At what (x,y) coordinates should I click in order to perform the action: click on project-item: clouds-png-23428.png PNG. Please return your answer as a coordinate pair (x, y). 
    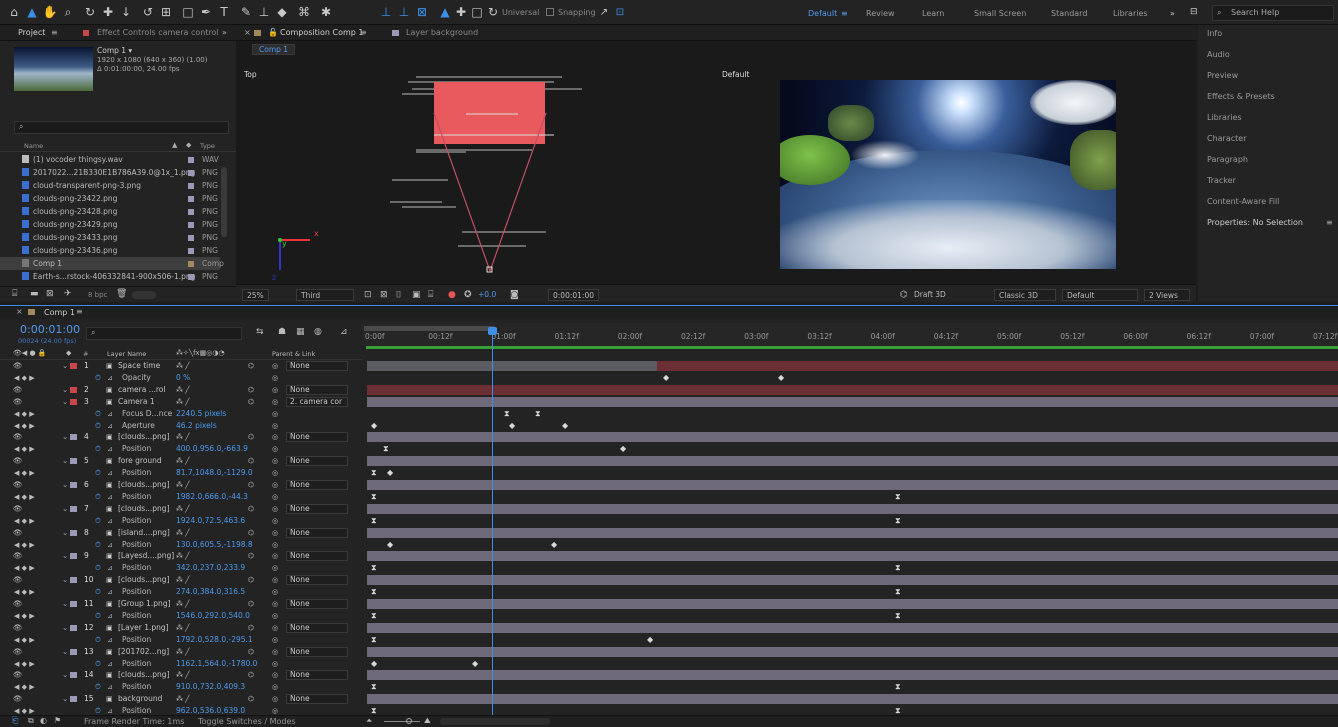
    Looking at the image, I should click on (110, 211).